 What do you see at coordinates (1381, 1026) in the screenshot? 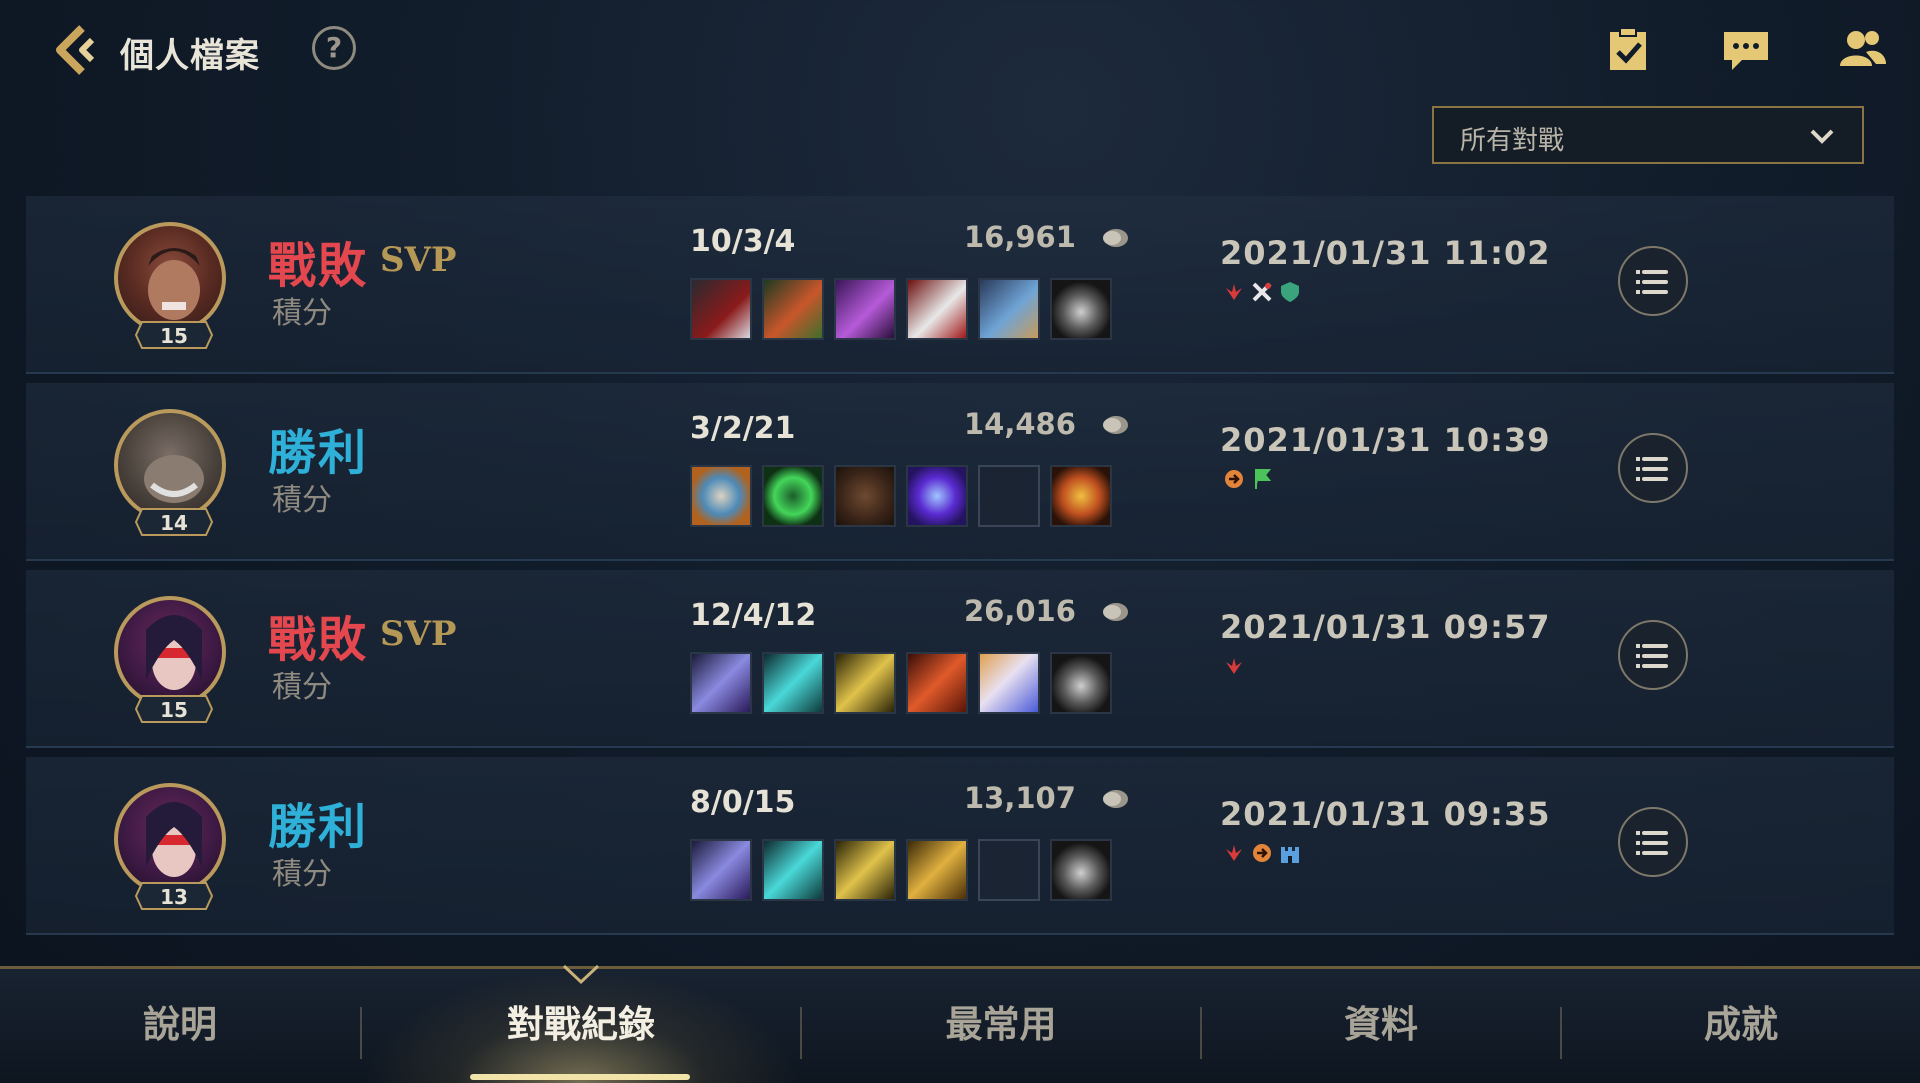
I see `tab-data: 資料` at bounding box center [1381, 1026].